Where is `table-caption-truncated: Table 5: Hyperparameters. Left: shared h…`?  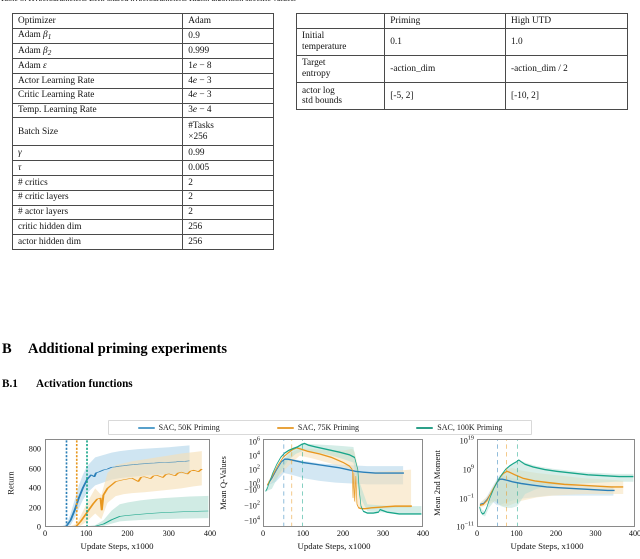 table-caption-truncated: Table 5: Hyperparameters. Left: shared h… is located at coordinates (320, 0).